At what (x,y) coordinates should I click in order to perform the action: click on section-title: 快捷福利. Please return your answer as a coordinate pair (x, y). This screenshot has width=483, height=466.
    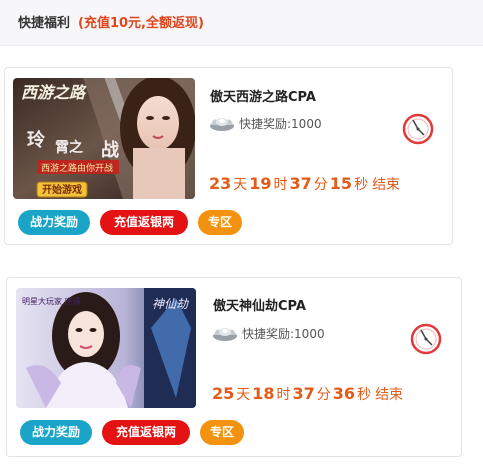
    Looking at the image, I should click on (44, 23).